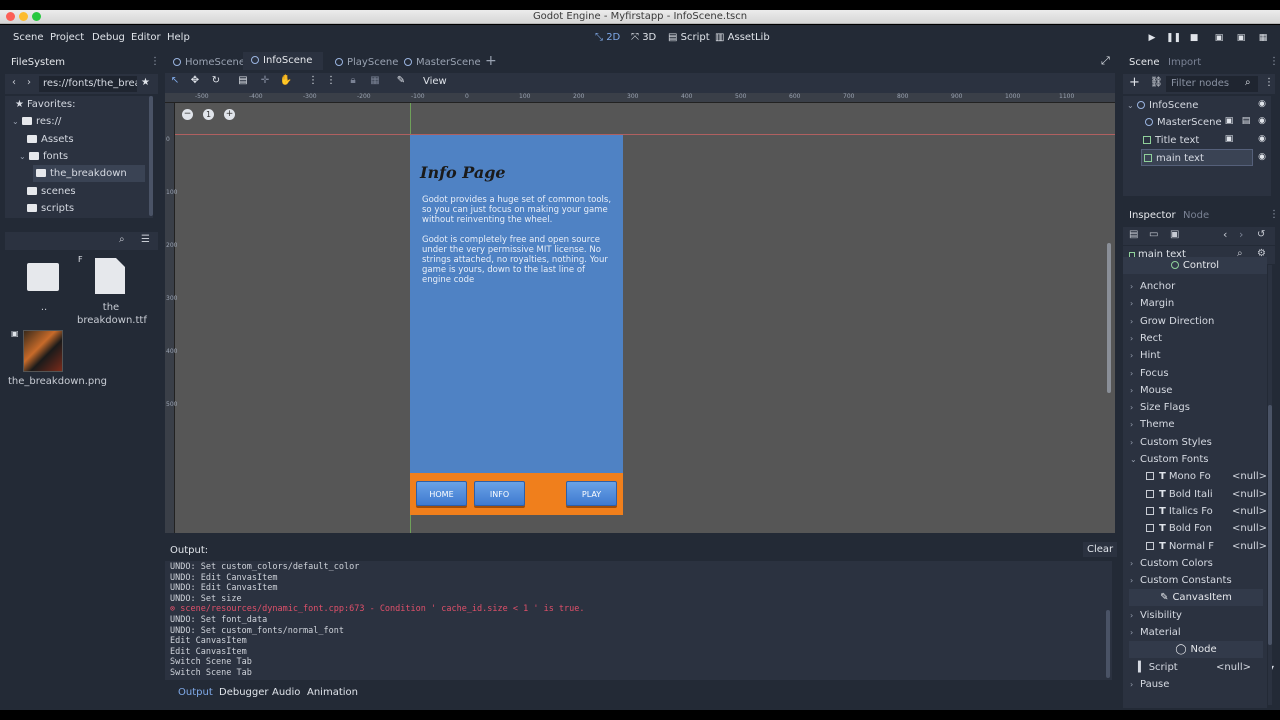 The image size is (1280, 720). What do you see at coordinates (175, 81) in the screenshot?
I see `select-tool-icon: ↖` at bounding box center [175, 81].